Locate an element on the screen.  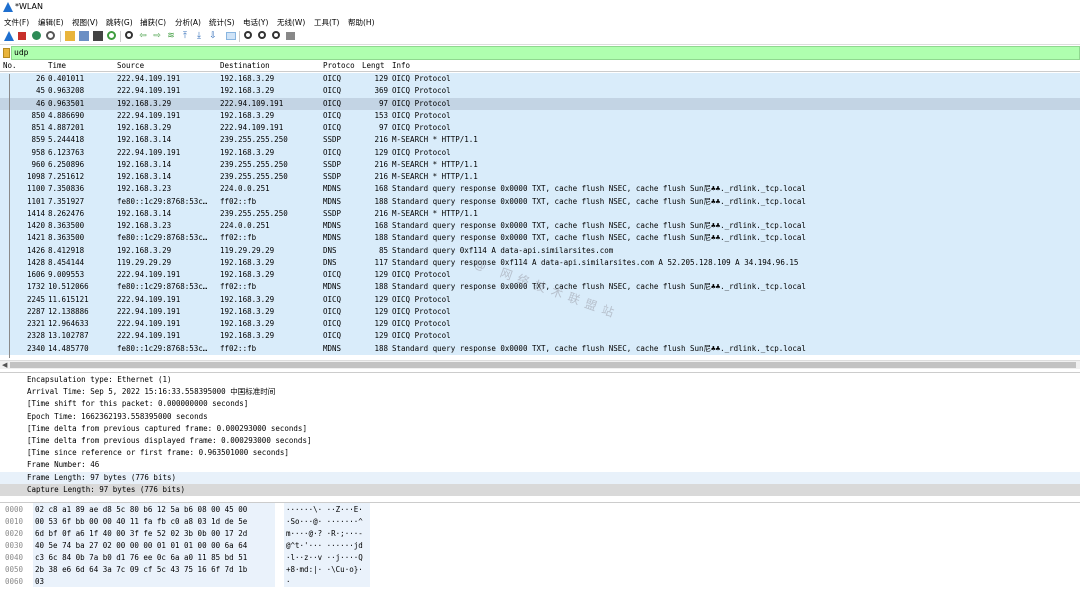
menu-item: 统计(S) is located at coordinates (222, 22).